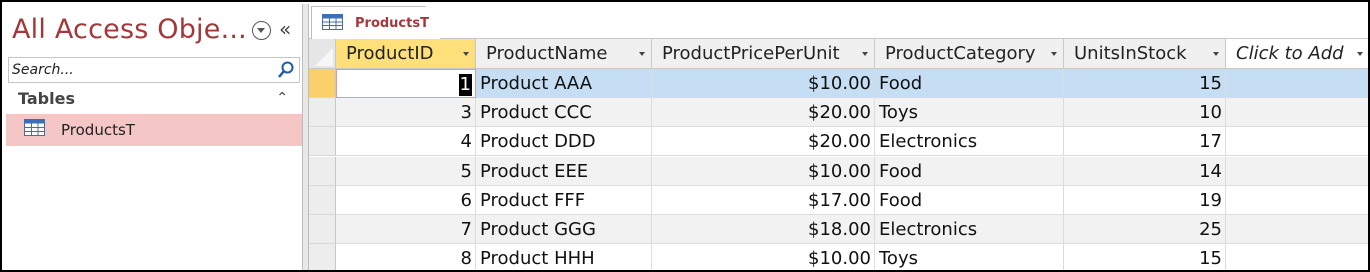 This screenshot has height=272, width=1370. What do you see at coordinates (1145, 113) in the screenshot?
I see `cell-unitsinstock: 10` at bounding box center [1145, 113].